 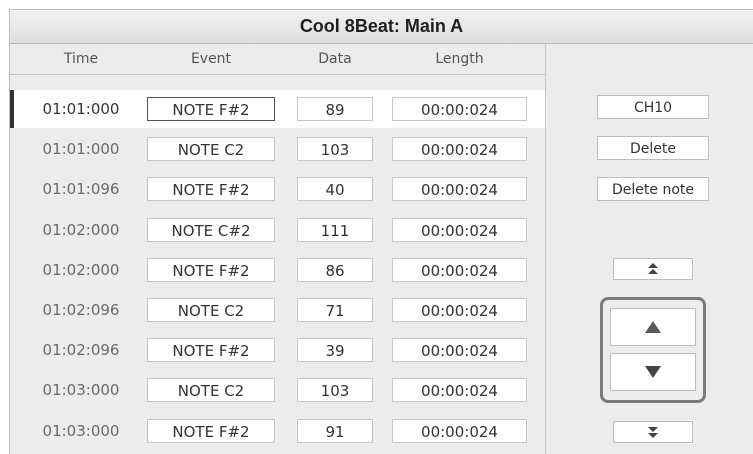 I want to click on table-row: 01:03:000 NOTE F#2 91 00:00:024, so click(x=277, y=431).